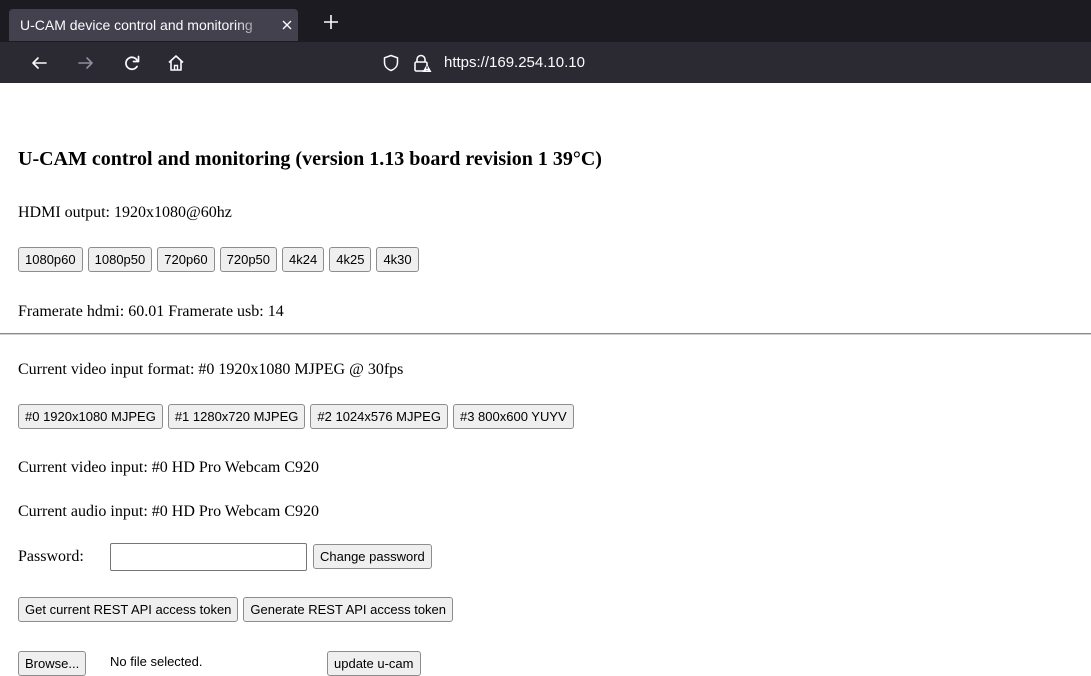 Image resolution: width=1091 pixels, height=676 pixels. Describe the element at coordinates (513, 416) in the screenshot. I see `format-3-button: #3 800x600 YUYV` at that location.